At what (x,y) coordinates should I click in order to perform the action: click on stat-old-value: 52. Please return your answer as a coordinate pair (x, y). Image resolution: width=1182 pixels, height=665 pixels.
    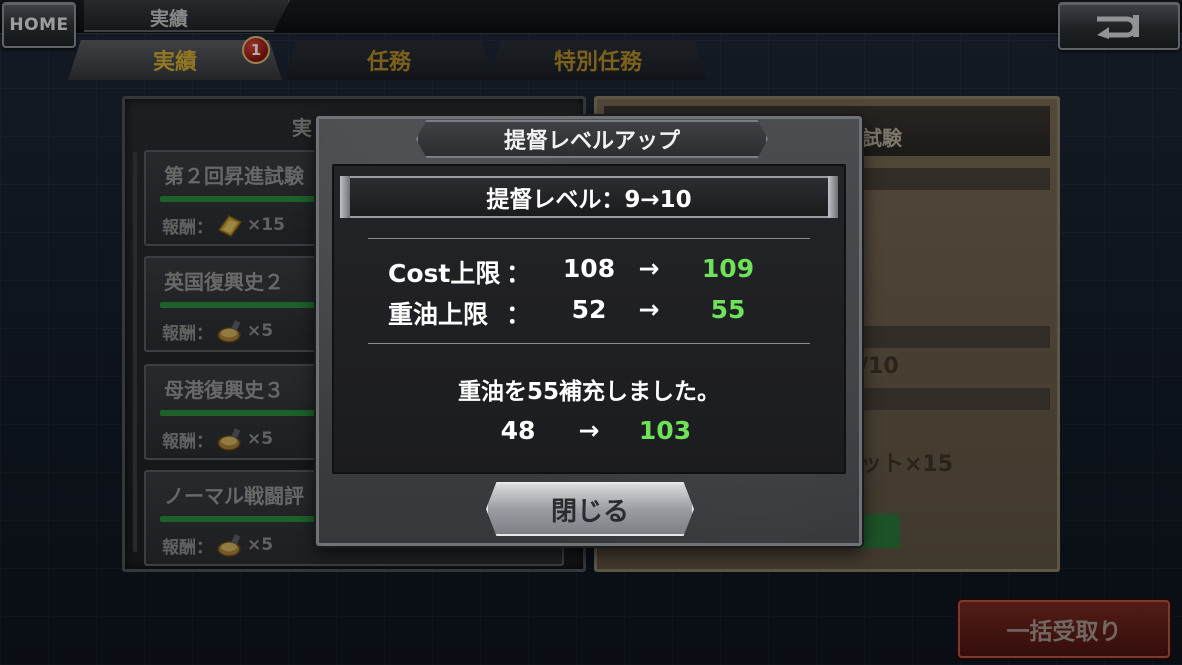
    Looking at the image, I should click on (589, 309).